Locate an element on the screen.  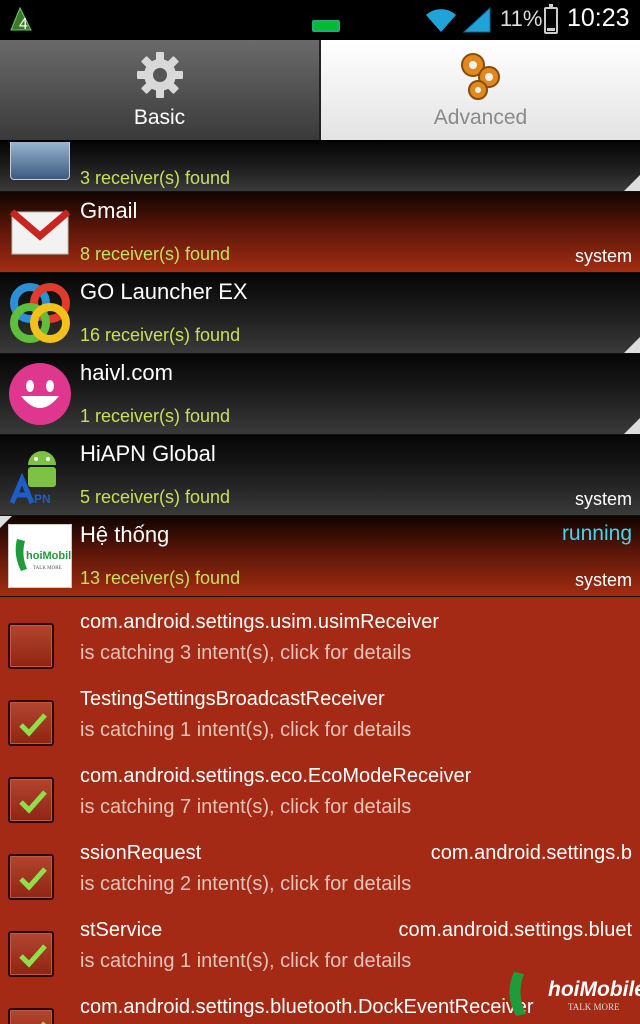
receiver-name: ssionRequest is located at coordinates (141, 853).